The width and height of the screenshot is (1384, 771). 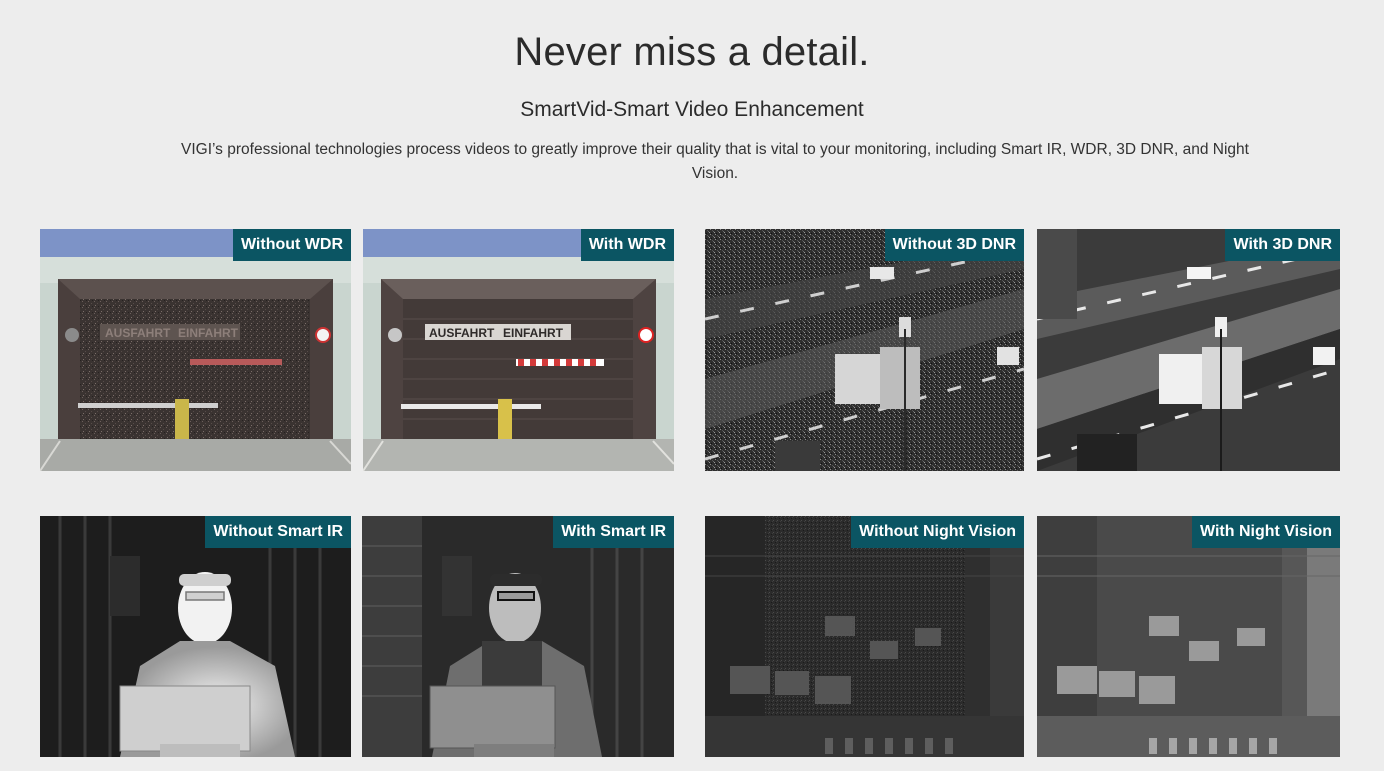 What do you see at coordinates (1282, 245) in the screenshot?
I see `dnr-with-label: With 3D DNR` at bounding box center [1282, 245].